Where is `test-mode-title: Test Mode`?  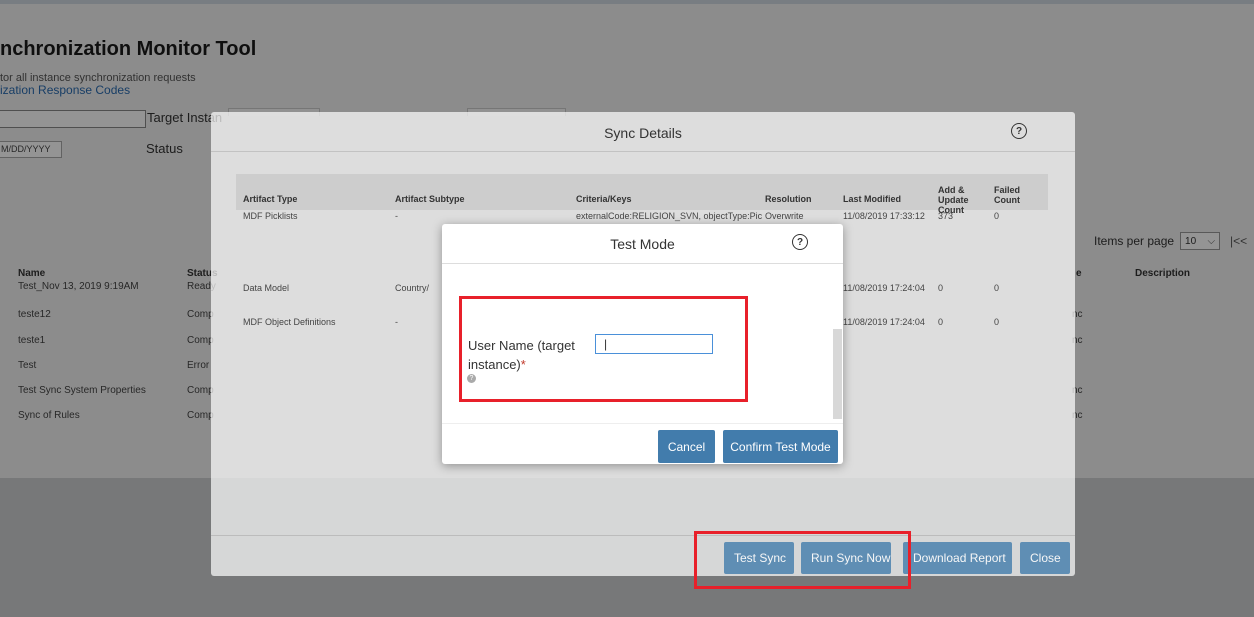 test-mode-title: Test Mode is located at coordinates (642, 244).